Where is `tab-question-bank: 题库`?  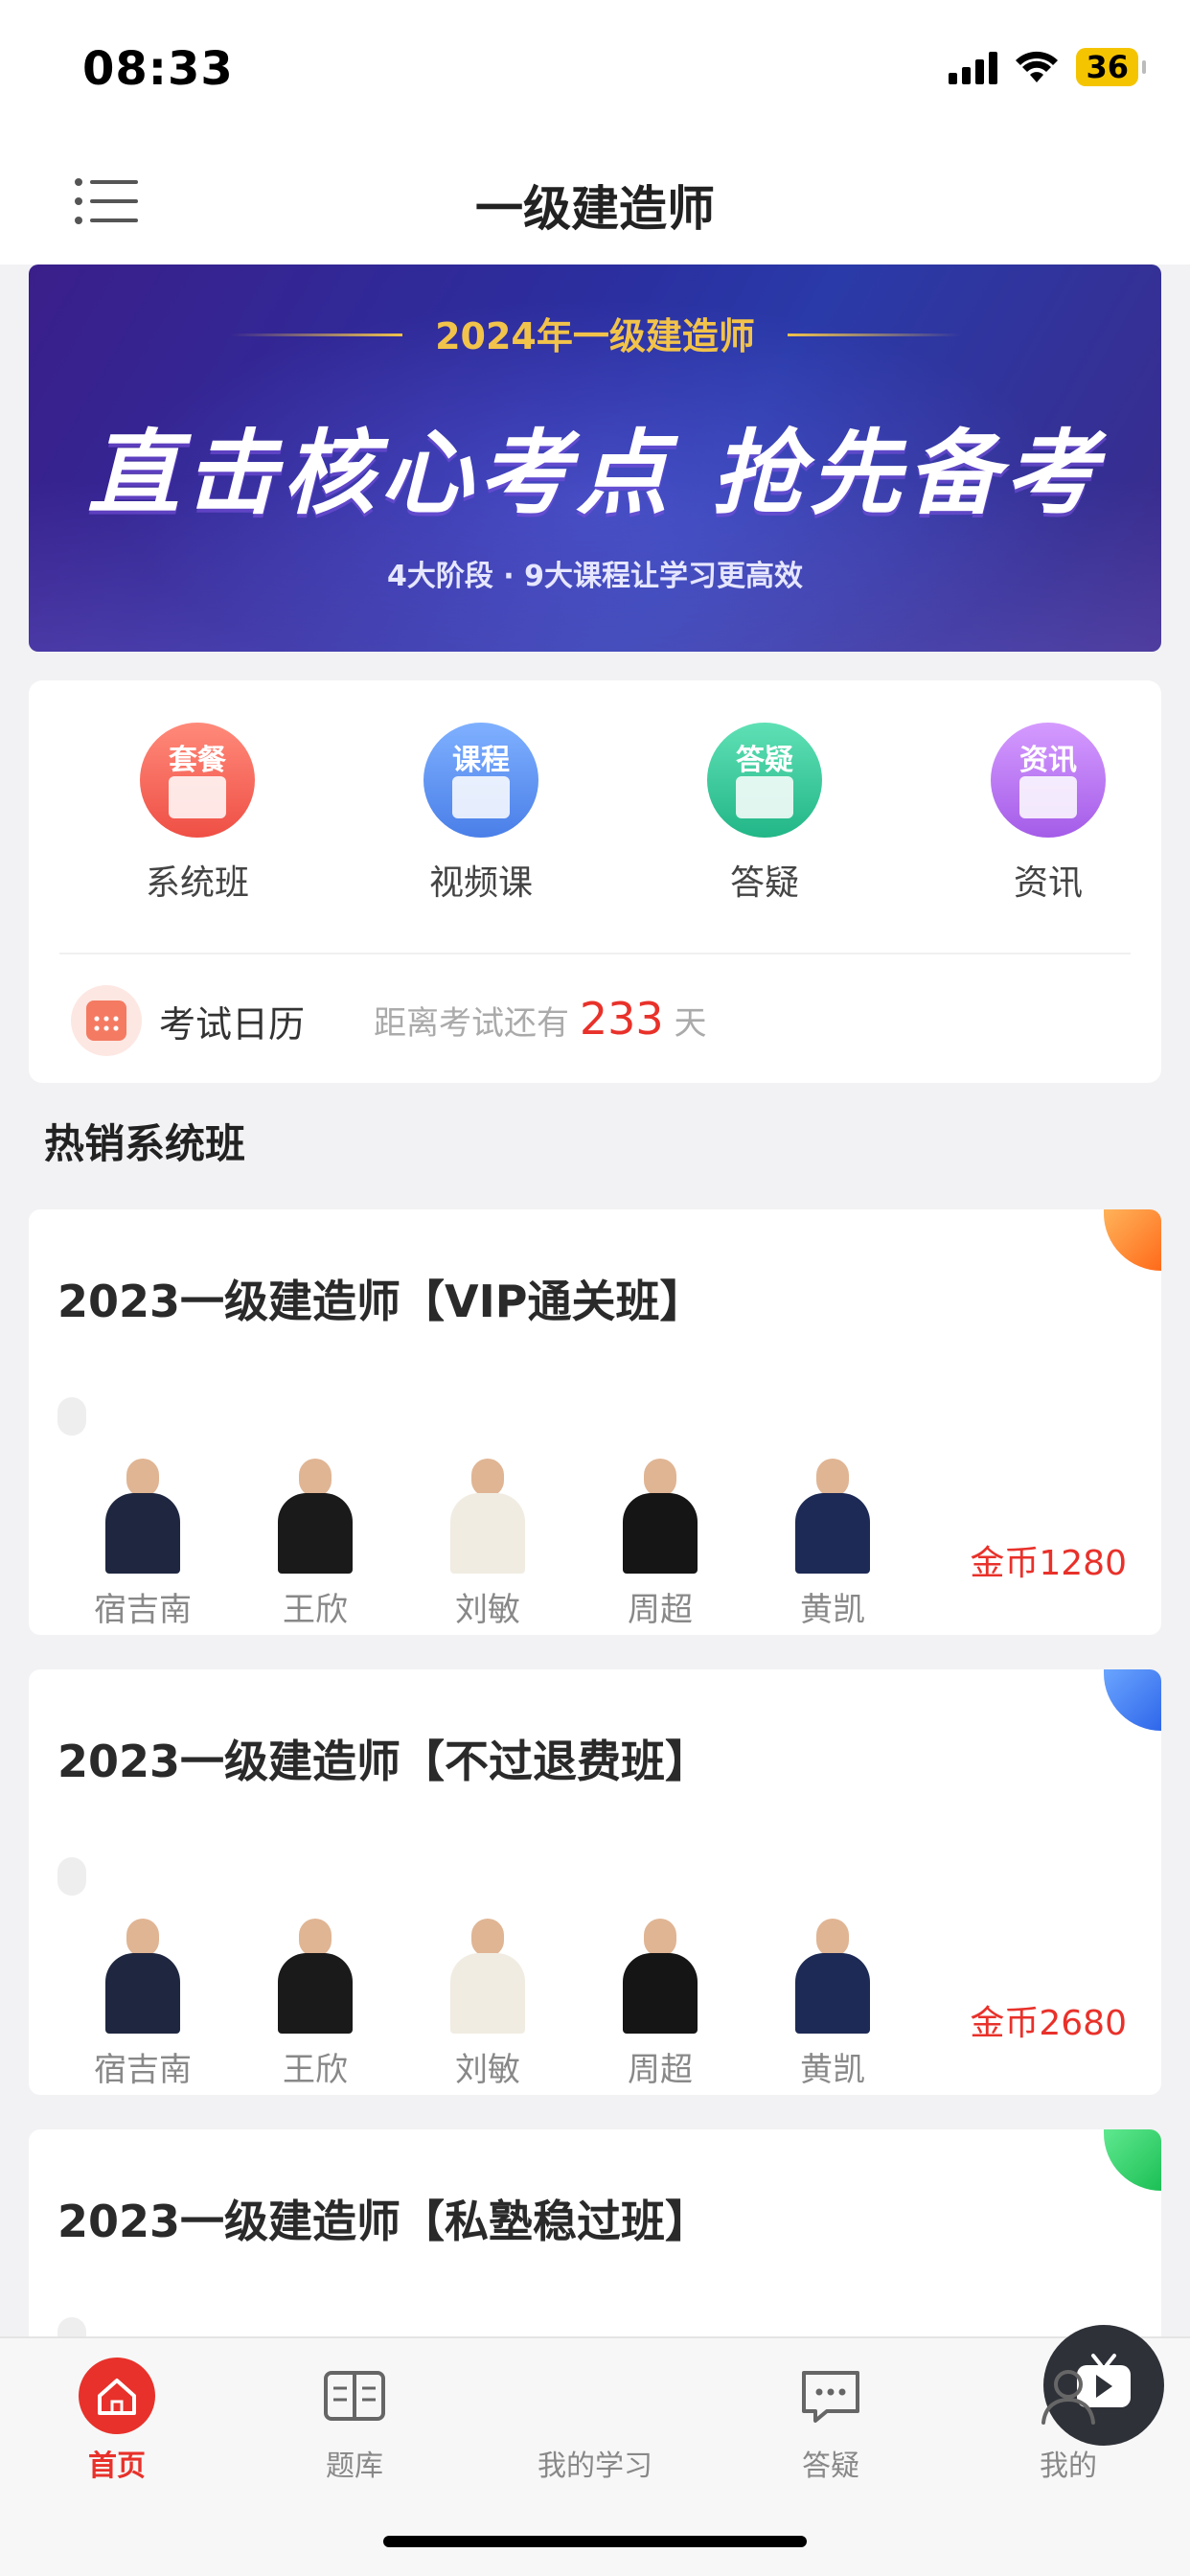 tab-question-bank: 题库 is located at coordinates (355, 2421).